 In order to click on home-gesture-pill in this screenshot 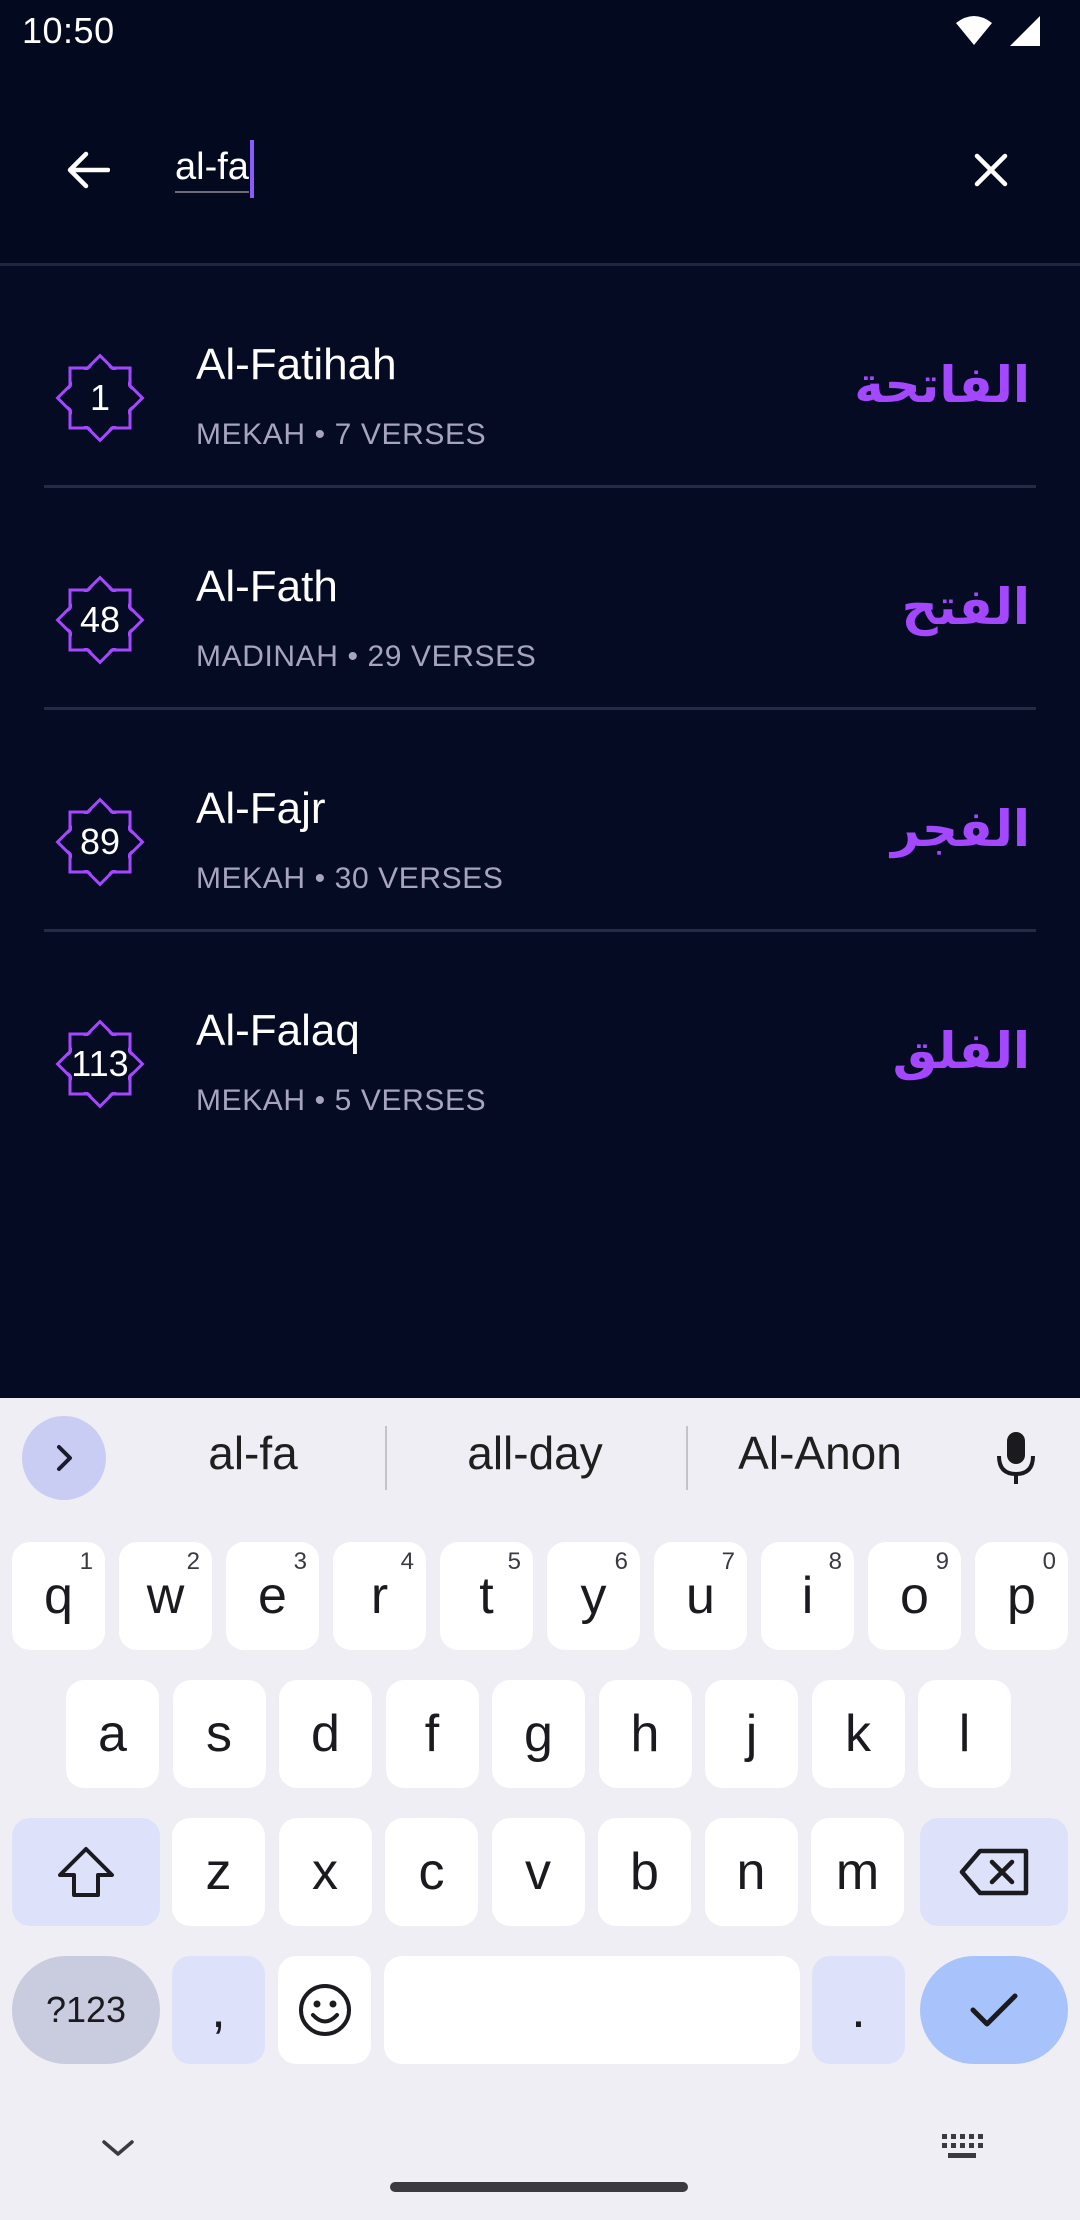, I will do `click(539, 2187)`.